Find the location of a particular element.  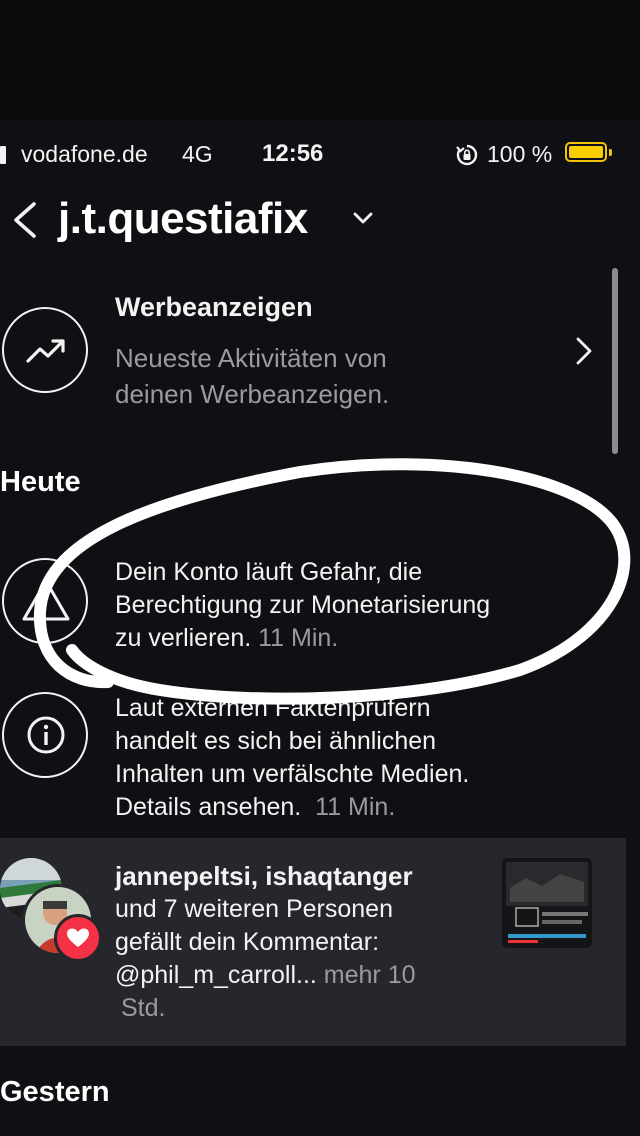

battery-icon is located at coordinates (586, 152).